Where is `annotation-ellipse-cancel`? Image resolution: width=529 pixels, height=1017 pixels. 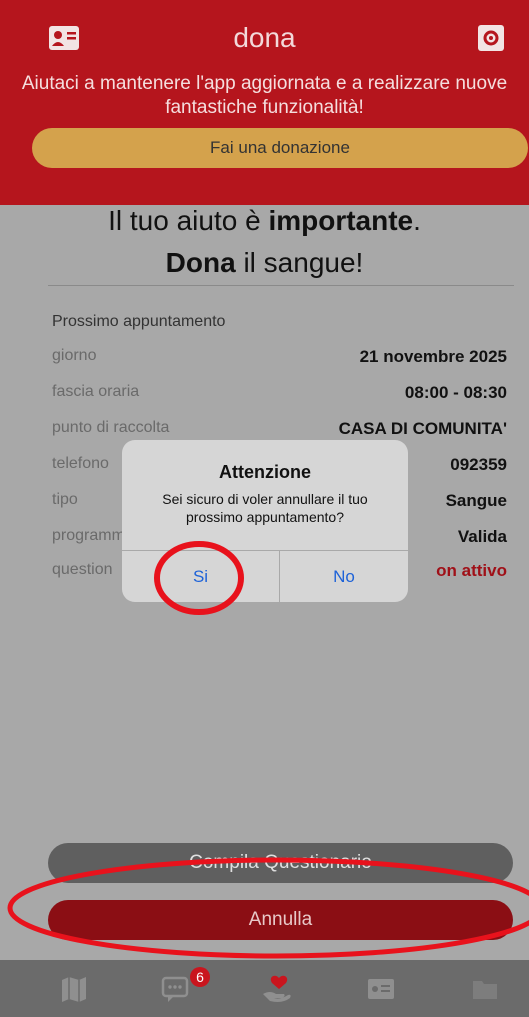
annotation-ellipse-cancel is located at coordinates (268, 908).